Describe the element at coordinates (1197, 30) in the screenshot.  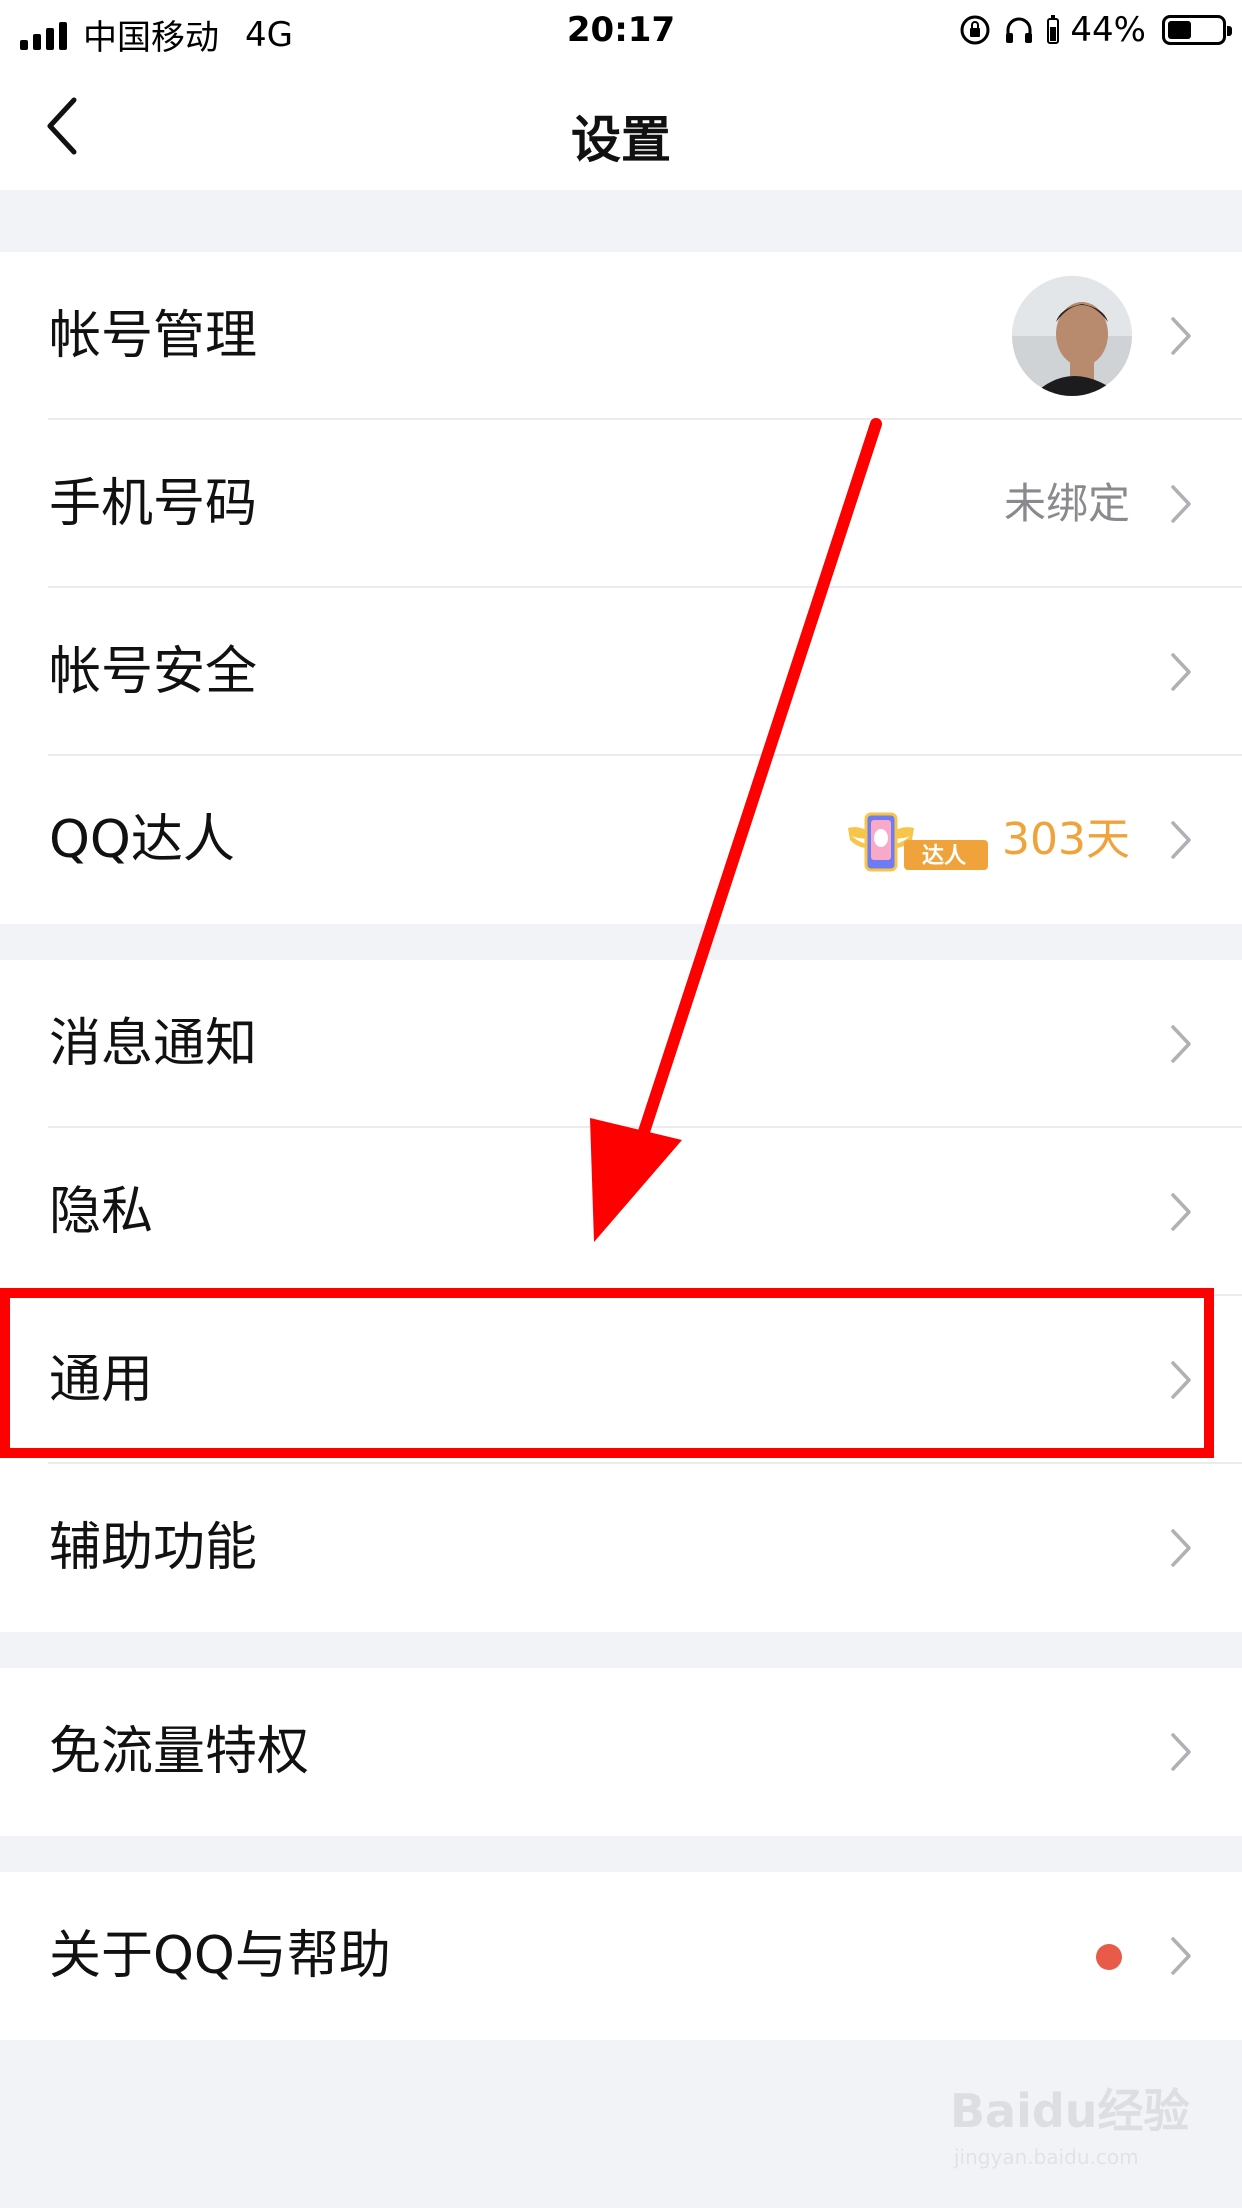
I see `battery-icon` at that location.